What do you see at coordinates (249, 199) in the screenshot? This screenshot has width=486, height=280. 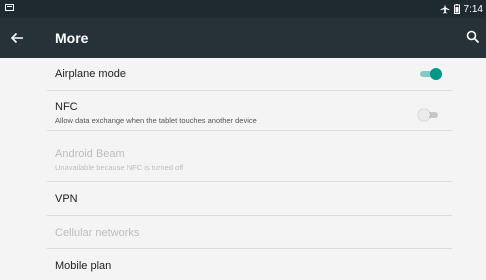 I see `setting-vpn: VPN` at bounding box center [249, 199].